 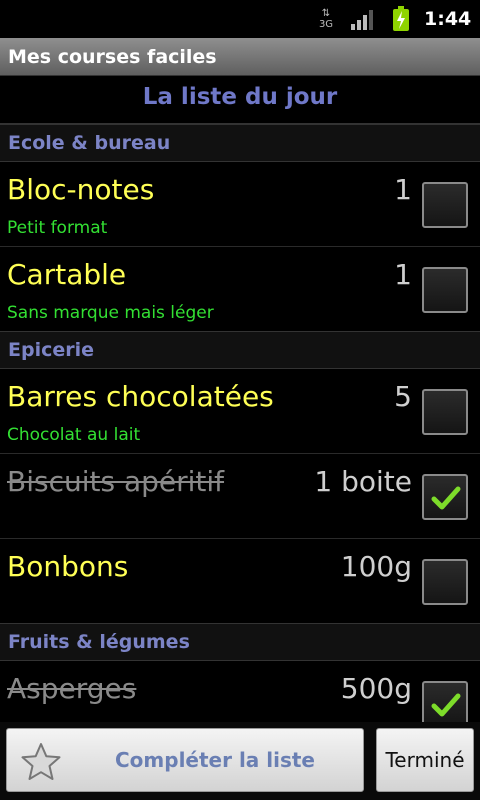 What do you see at coordinates (41, 761) in the screenshot?
I see `star-icon` at bounding box center [41, 761].